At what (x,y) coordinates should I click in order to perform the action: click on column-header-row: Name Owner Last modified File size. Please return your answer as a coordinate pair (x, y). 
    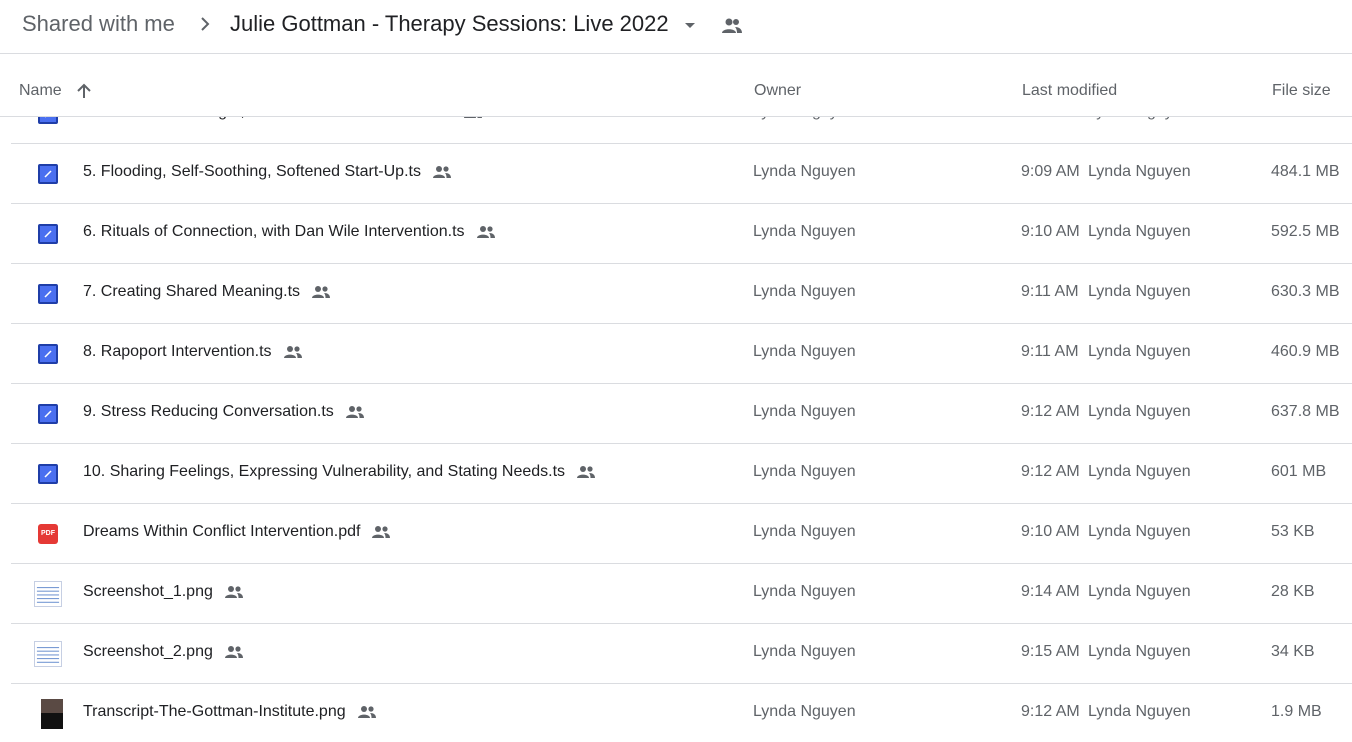
    Looking at the image, I should click on (676, 86).